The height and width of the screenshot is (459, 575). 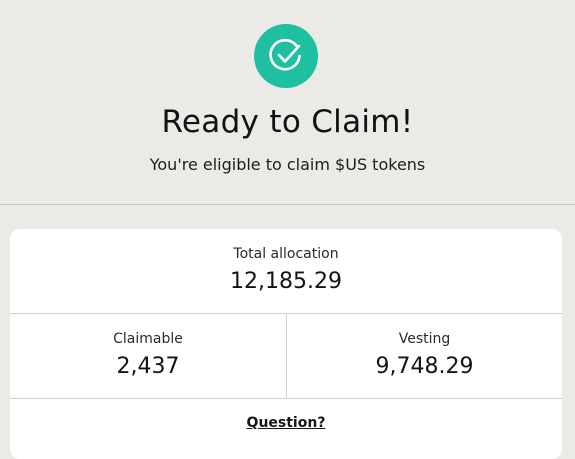 What do you see at coordinates (286, 56) in the screenshot?
I see `check-circle-icon` at bounding box center [286, 56].